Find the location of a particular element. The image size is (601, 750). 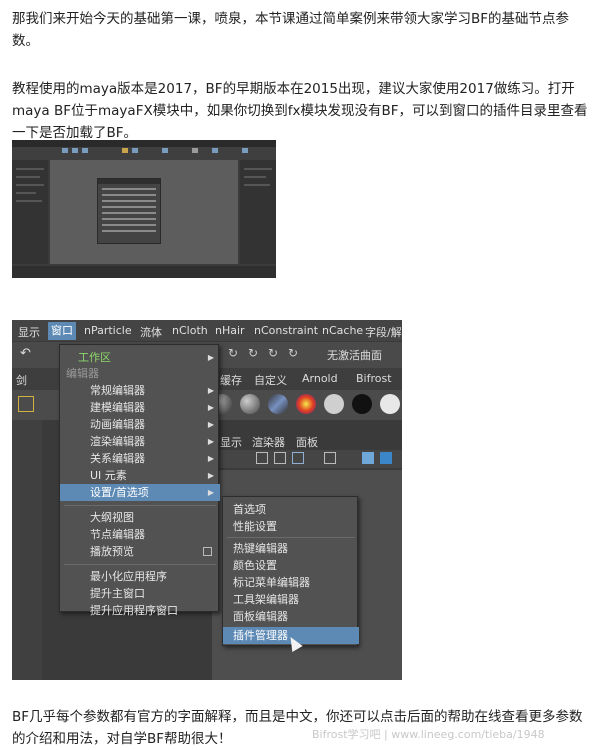

magnet-icon: ↻ is located at coordinates (253, 353).